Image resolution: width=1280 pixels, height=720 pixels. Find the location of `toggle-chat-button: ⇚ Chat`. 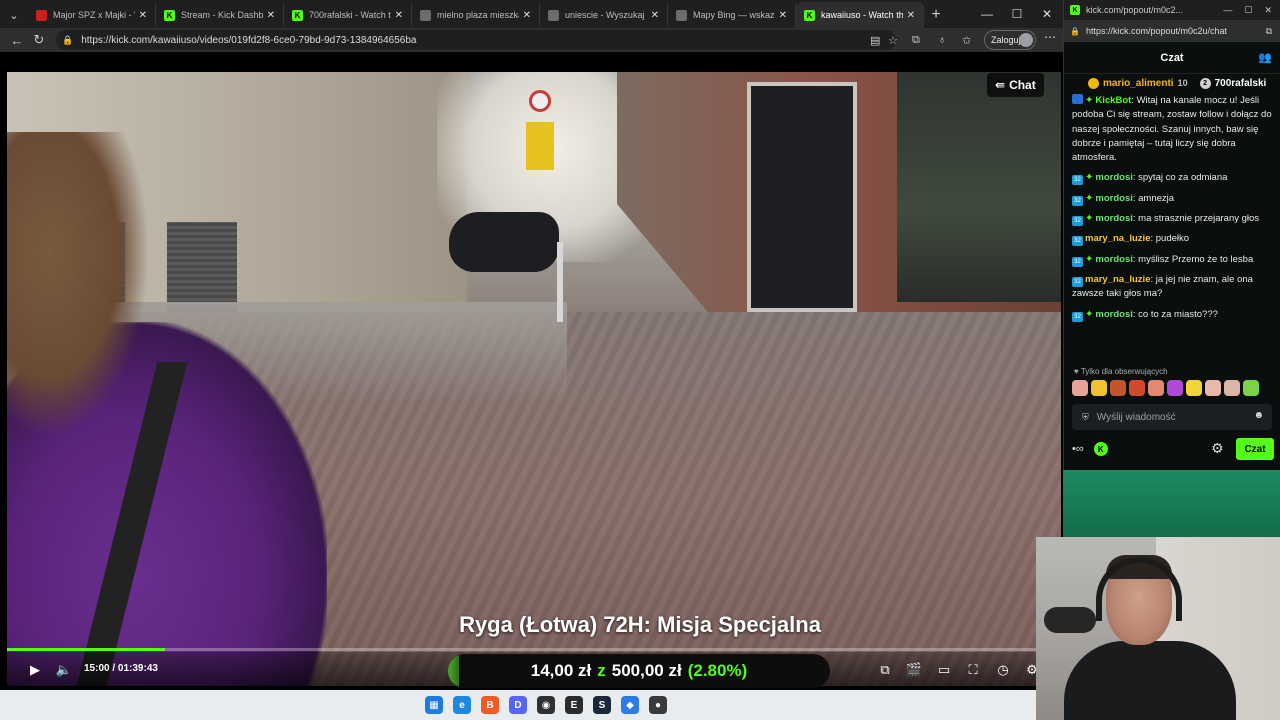

toggle-chat-button: ⇚ Chat is located at coordinates (1015, 85).